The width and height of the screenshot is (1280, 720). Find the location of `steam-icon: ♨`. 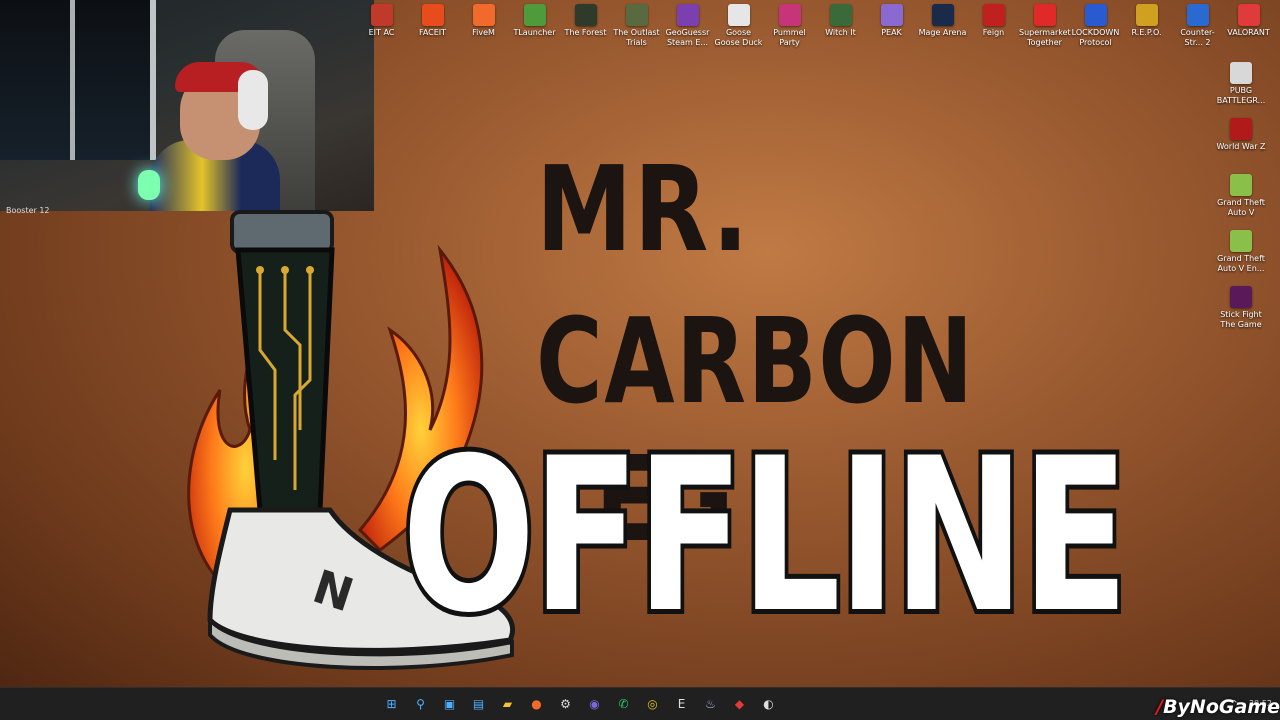

steam-icon: ♨ is located at coordinates (711, 704).